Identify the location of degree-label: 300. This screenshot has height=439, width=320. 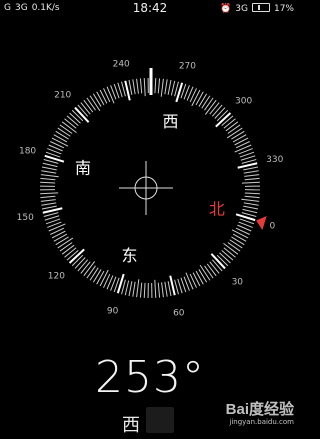
(243, 102).